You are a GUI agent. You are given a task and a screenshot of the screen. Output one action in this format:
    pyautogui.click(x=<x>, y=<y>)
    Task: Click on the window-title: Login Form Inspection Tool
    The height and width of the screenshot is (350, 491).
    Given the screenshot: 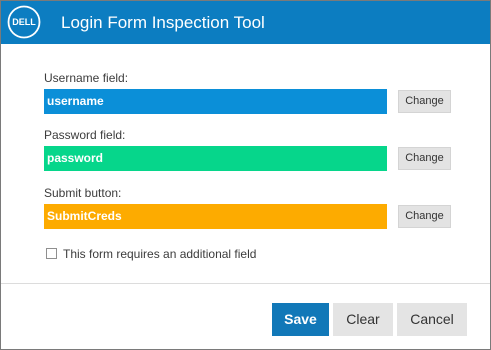 What is the action you would take?
    pyautogui.click(x=163, y=22)
    